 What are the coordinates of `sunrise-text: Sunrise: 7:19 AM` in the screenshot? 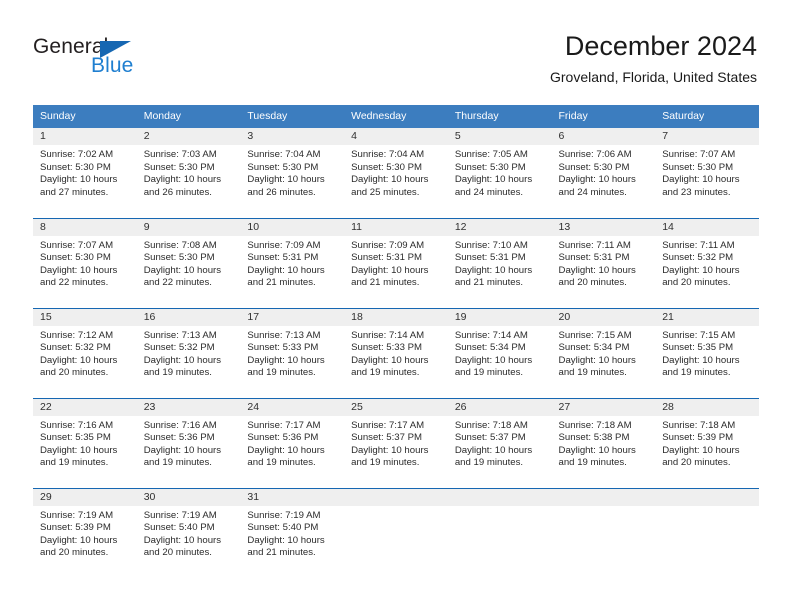 It's located at (284, 515).